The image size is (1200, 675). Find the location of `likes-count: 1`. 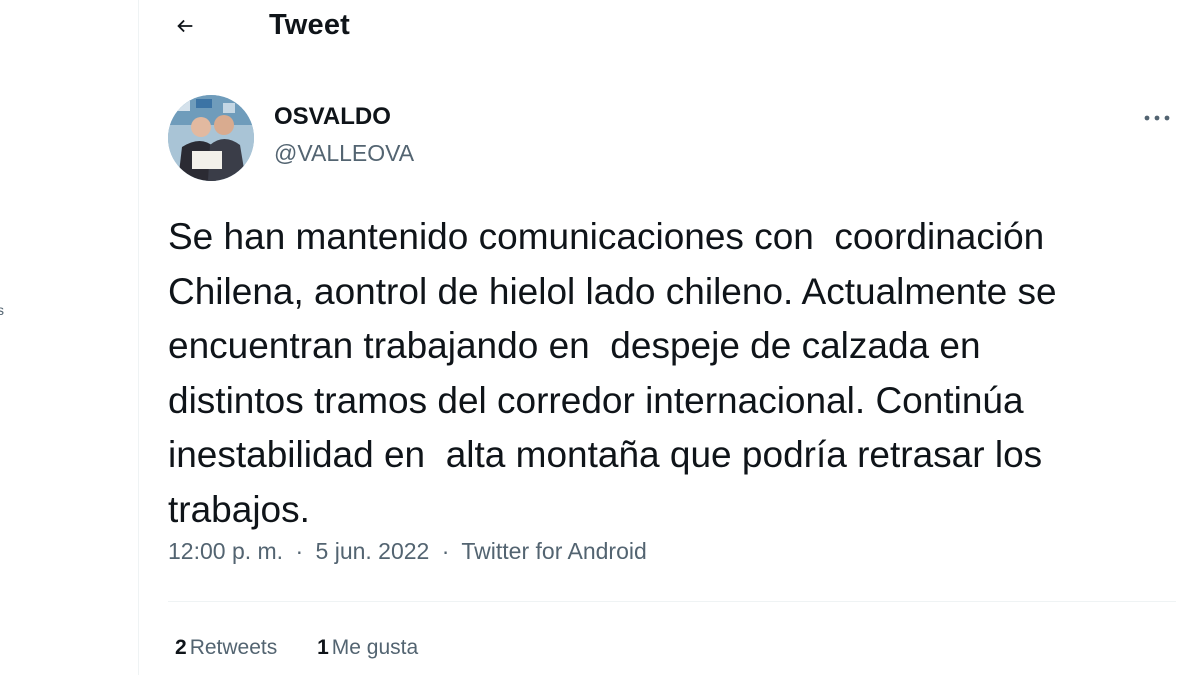

likes-count: 1 is located at coordinates (323, 647).